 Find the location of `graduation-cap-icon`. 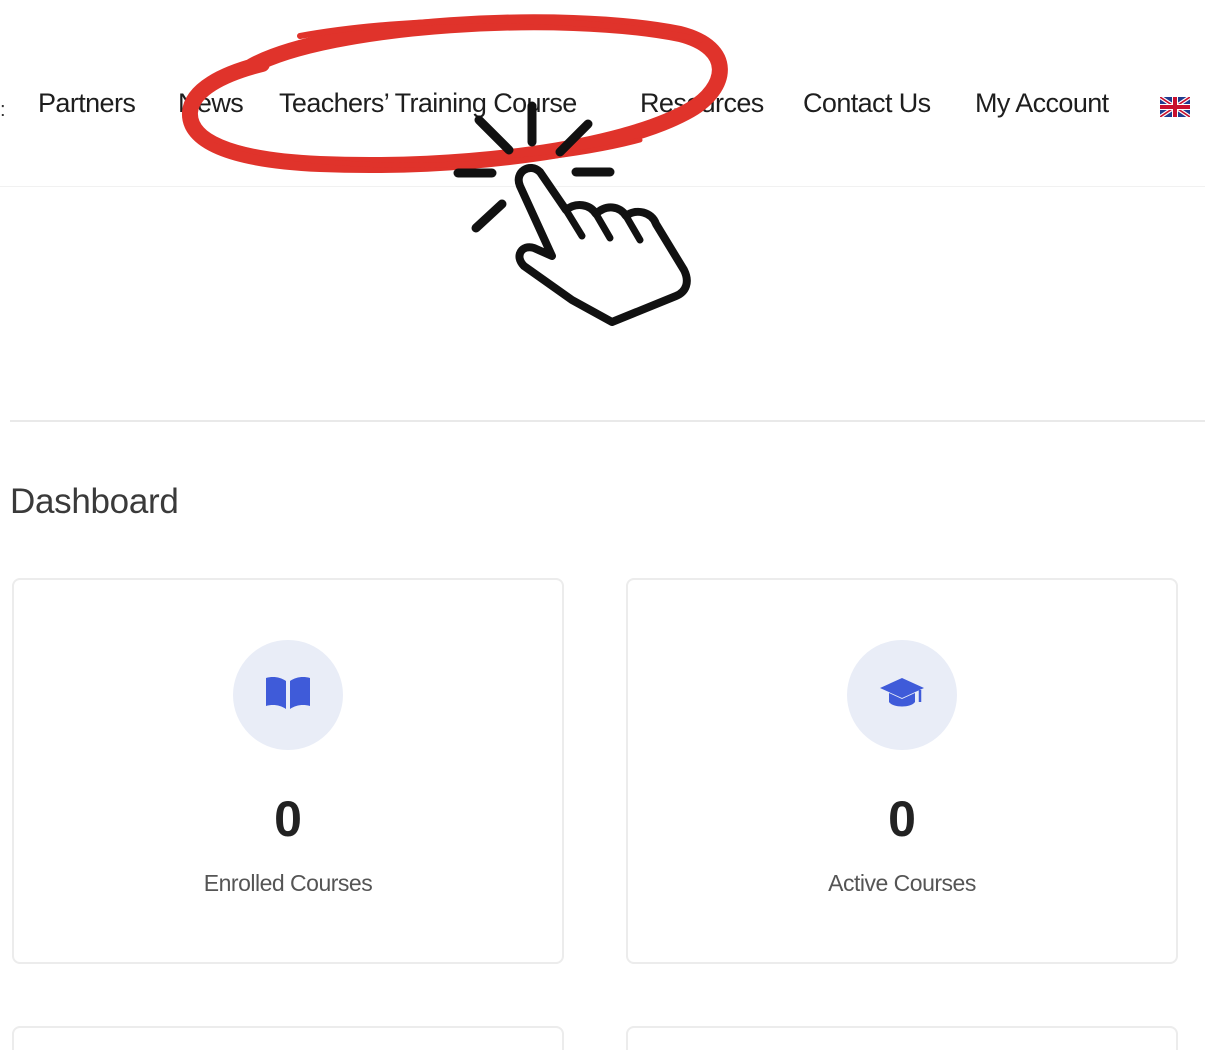

graduation-cap-icon is located at coordinates (902, 695).